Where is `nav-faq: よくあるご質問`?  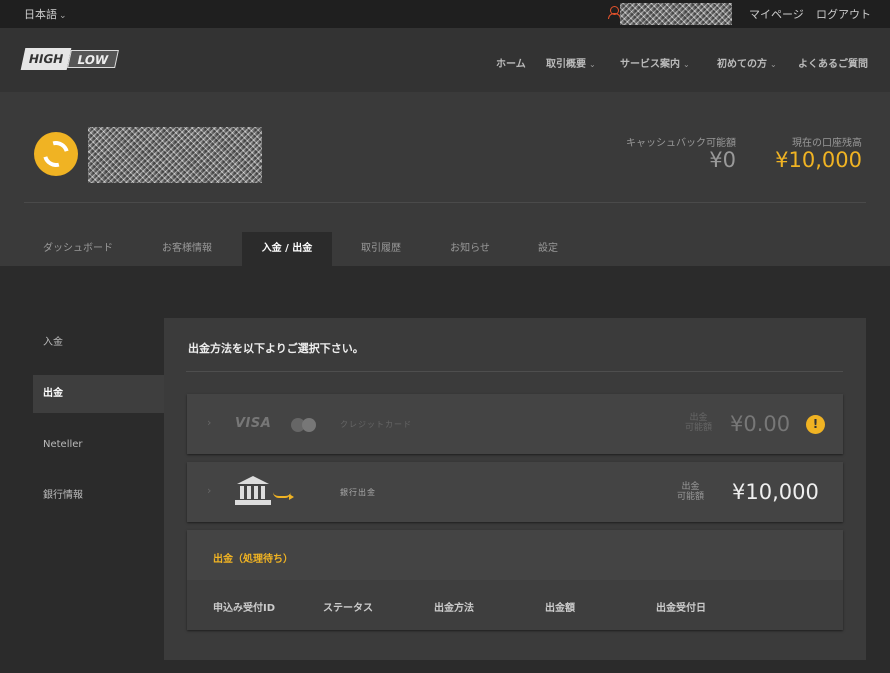 nav-faq: よくあるご質問 is located at coordinates (833, 62).